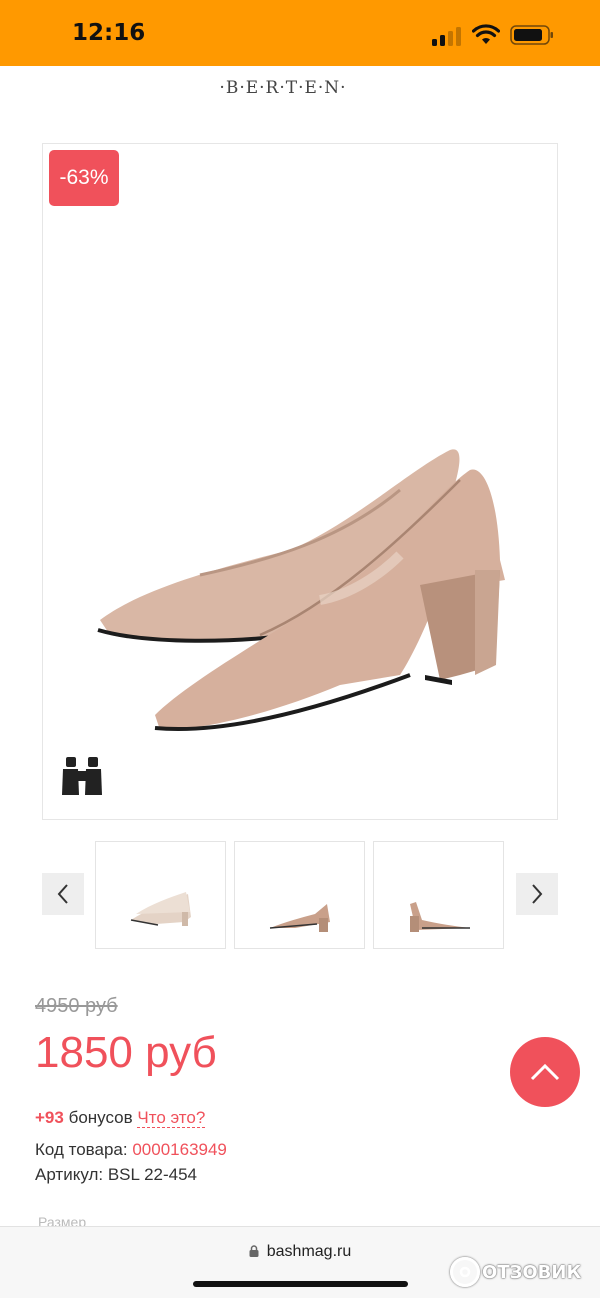 The image size is (600, 1298). Describe the element at coordinates (300, 1284) in the screenshot. I see `home-indicator` at that location.